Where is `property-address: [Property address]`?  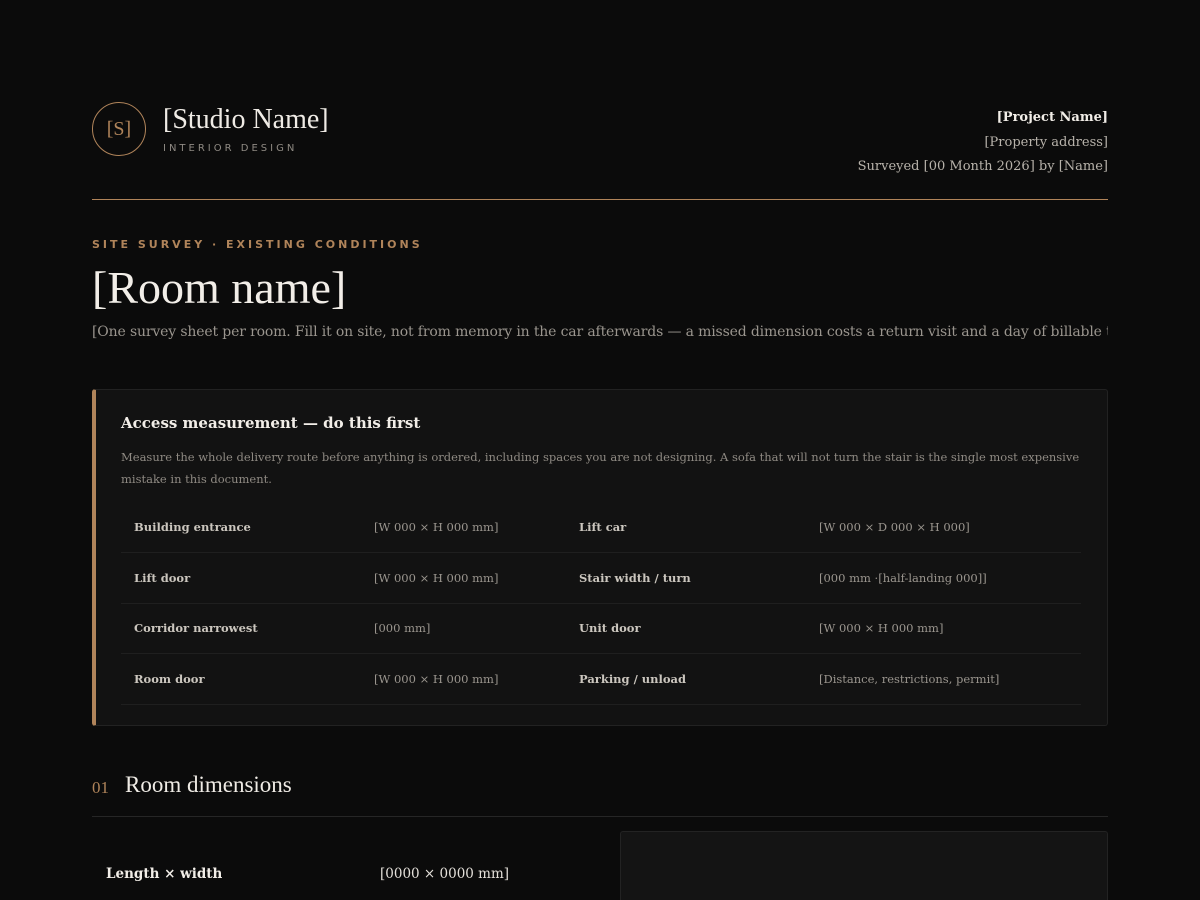
property-address: [Property address] is located at coordinates (1046, 142).